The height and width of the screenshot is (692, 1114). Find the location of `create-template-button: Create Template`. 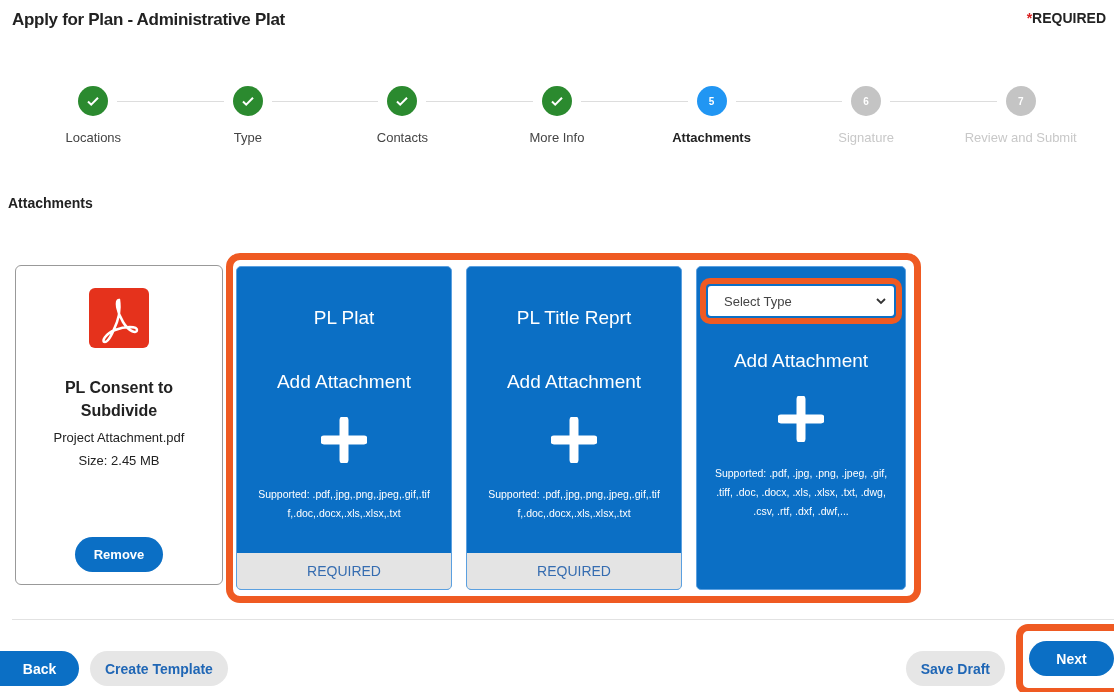

create-template-button: Create Template is located at coordinates (159, 668).